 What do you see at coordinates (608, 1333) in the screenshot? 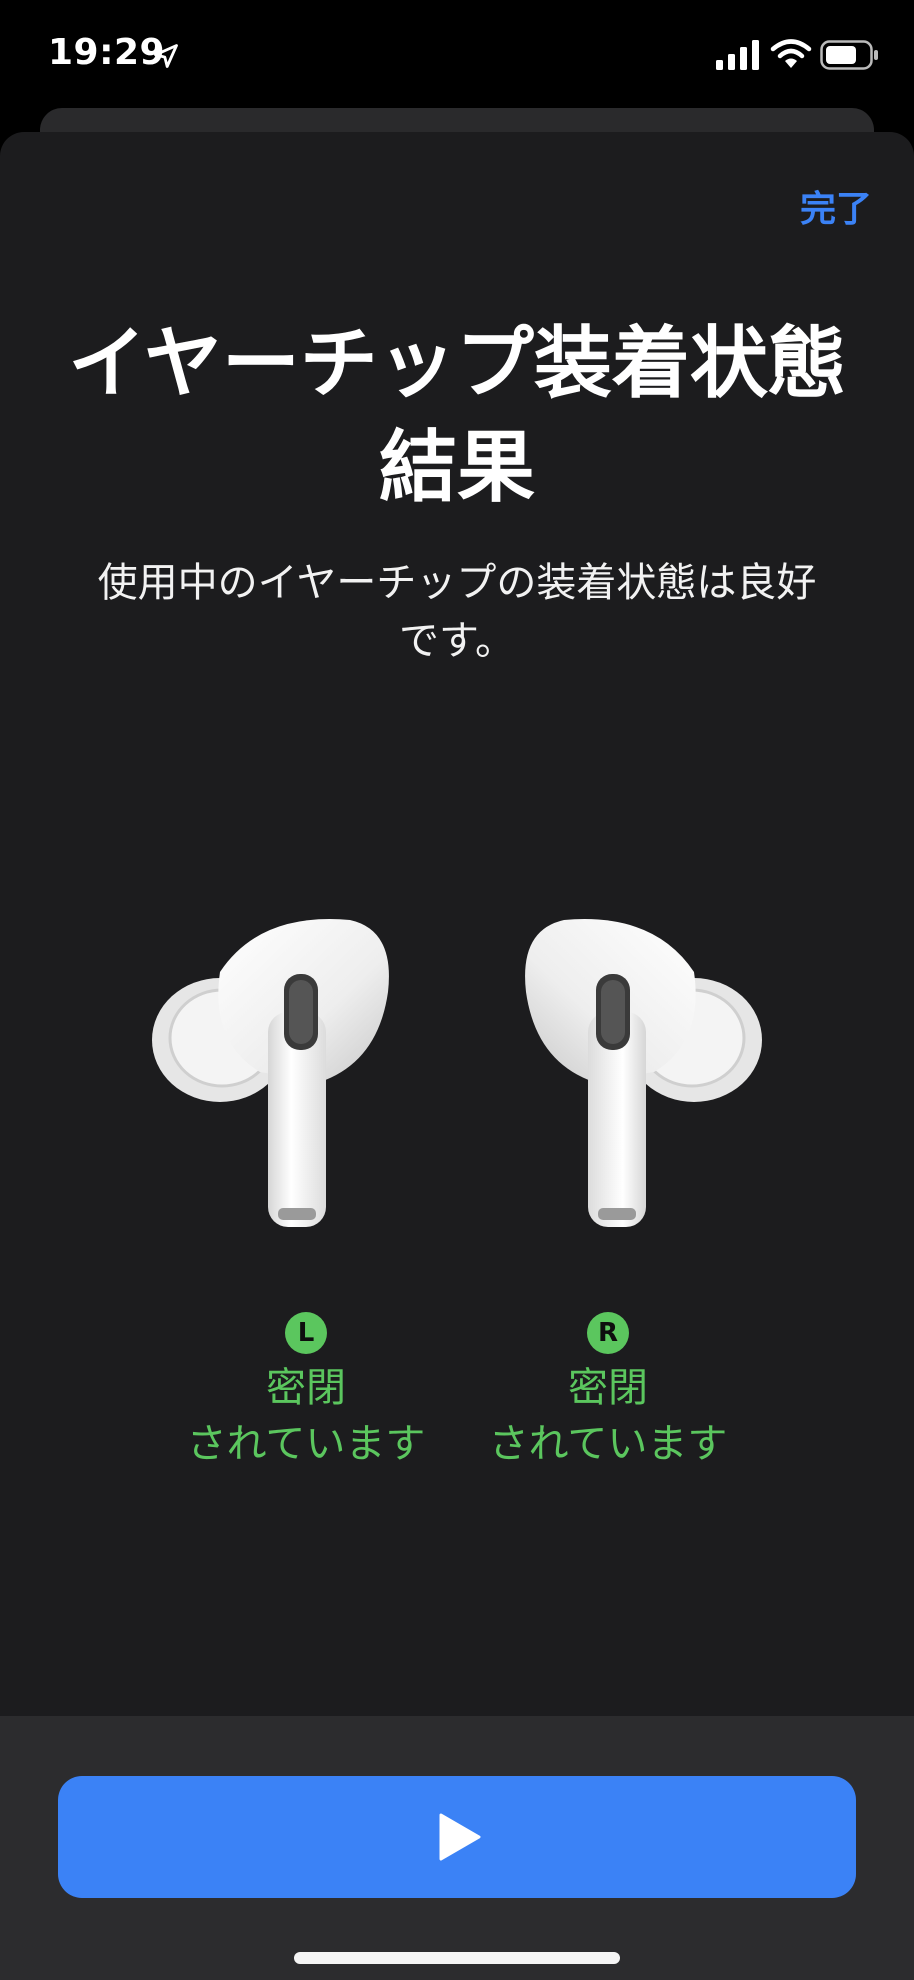
I see `right-badge: R` at bounding box center [608, 1333].